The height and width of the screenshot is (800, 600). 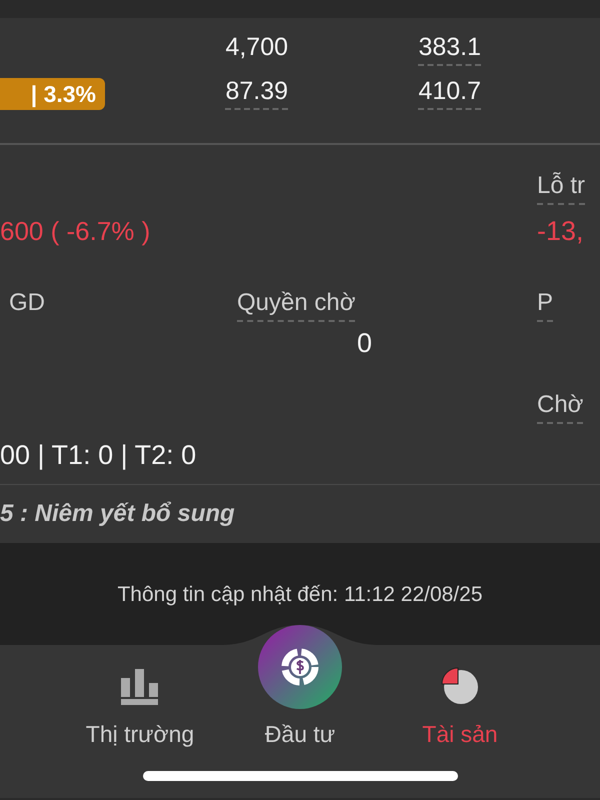 What do you see at coordinates (75, 232) in the screenshot?
I see `field-value: 600 ( -6.7% )` at bounding box center [75, 232].